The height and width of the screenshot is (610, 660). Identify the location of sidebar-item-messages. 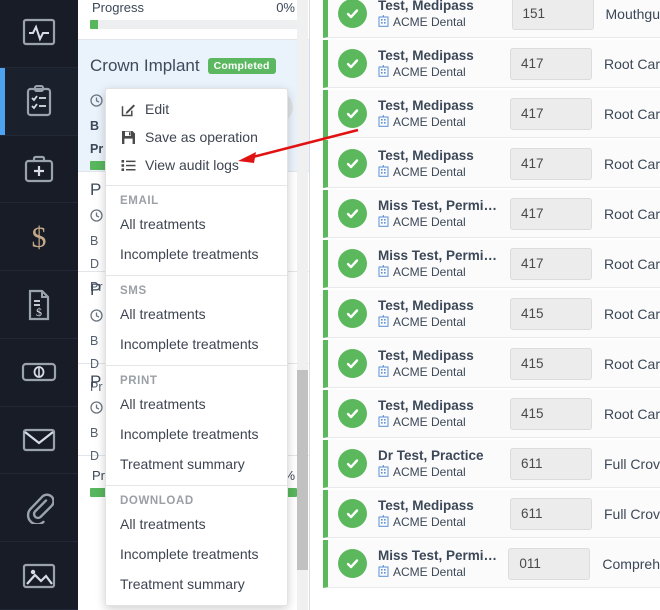
(39, 441).